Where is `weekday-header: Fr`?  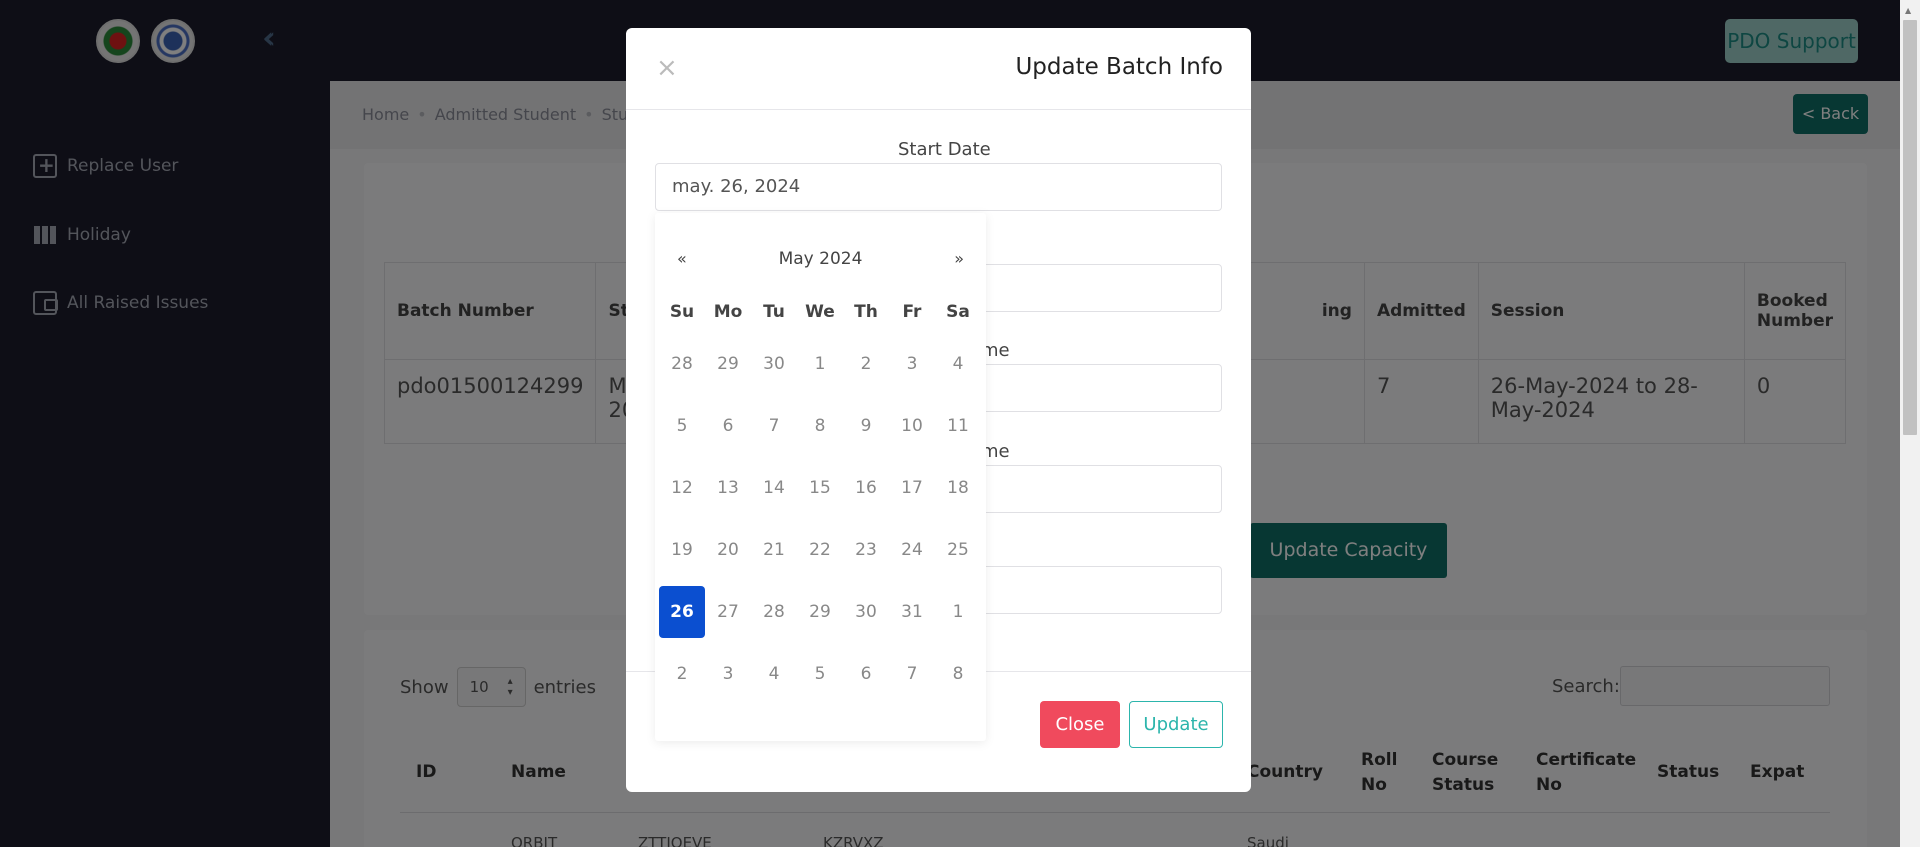 weekday-header: Fr is located at coordinates (912, 312).